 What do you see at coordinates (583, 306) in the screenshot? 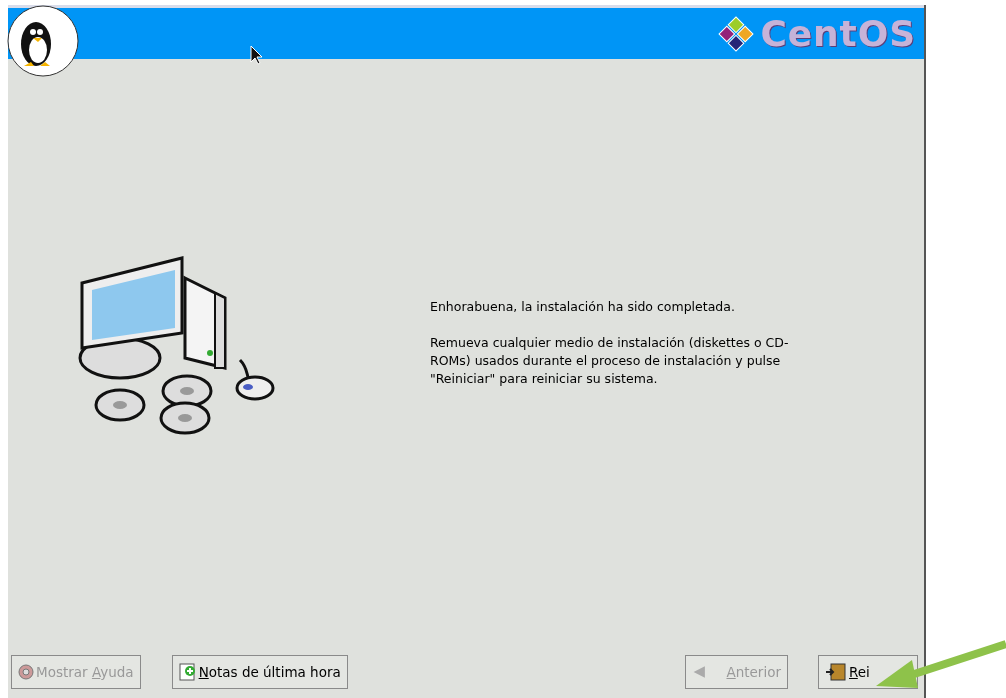
I see `success-message: Enhorabuena, la instalación ha sido completada.` at bounding box center [583, 306].